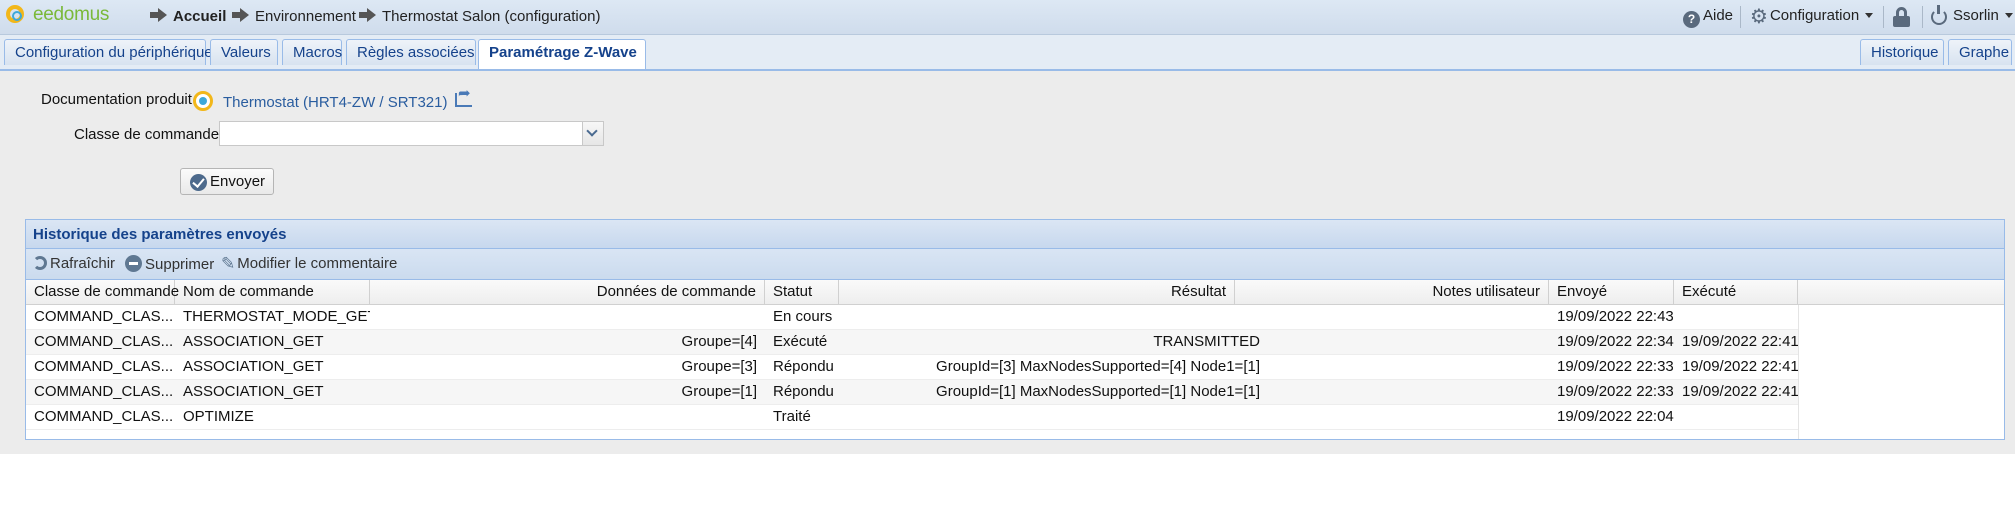 Image resolution: width=2015 pixels, height=510 pixels. I want to click on tab-macros: Macros, so click(312, 52).